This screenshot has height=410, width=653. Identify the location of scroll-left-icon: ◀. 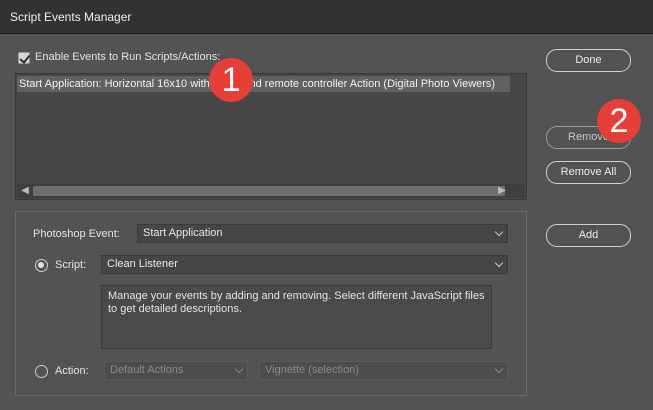
(25, 191).